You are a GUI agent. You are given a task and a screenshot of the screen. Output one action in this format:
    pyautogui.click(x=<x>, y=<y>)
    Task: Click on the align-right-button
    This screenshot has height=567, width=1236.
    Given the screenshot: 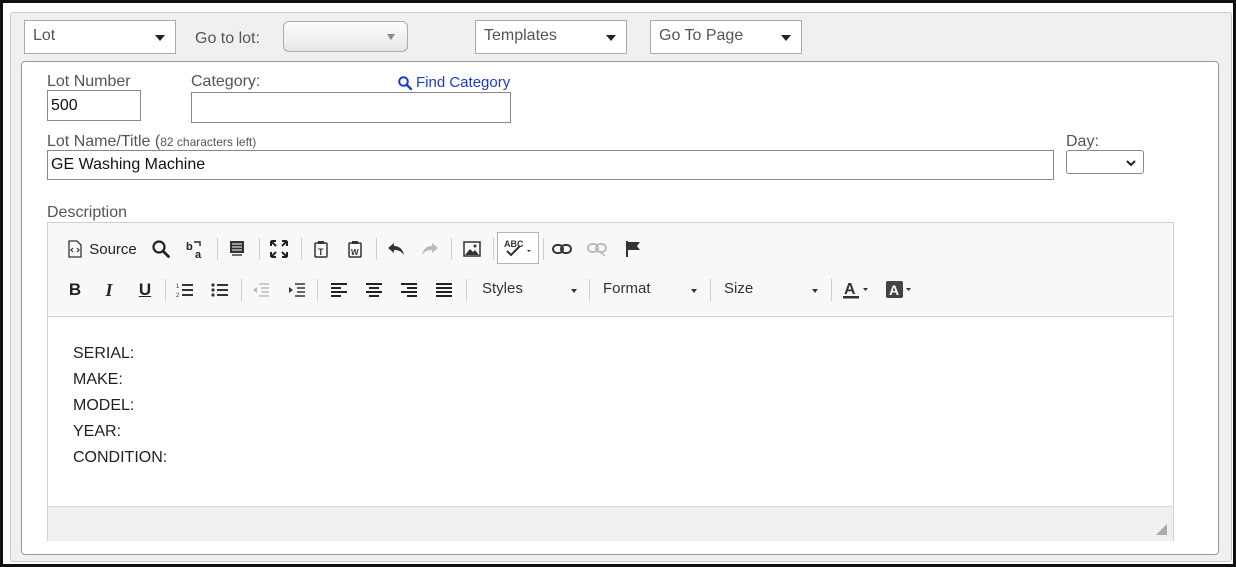 What is the action you would take?
    pyautogui.click(x=409, y=290)
    